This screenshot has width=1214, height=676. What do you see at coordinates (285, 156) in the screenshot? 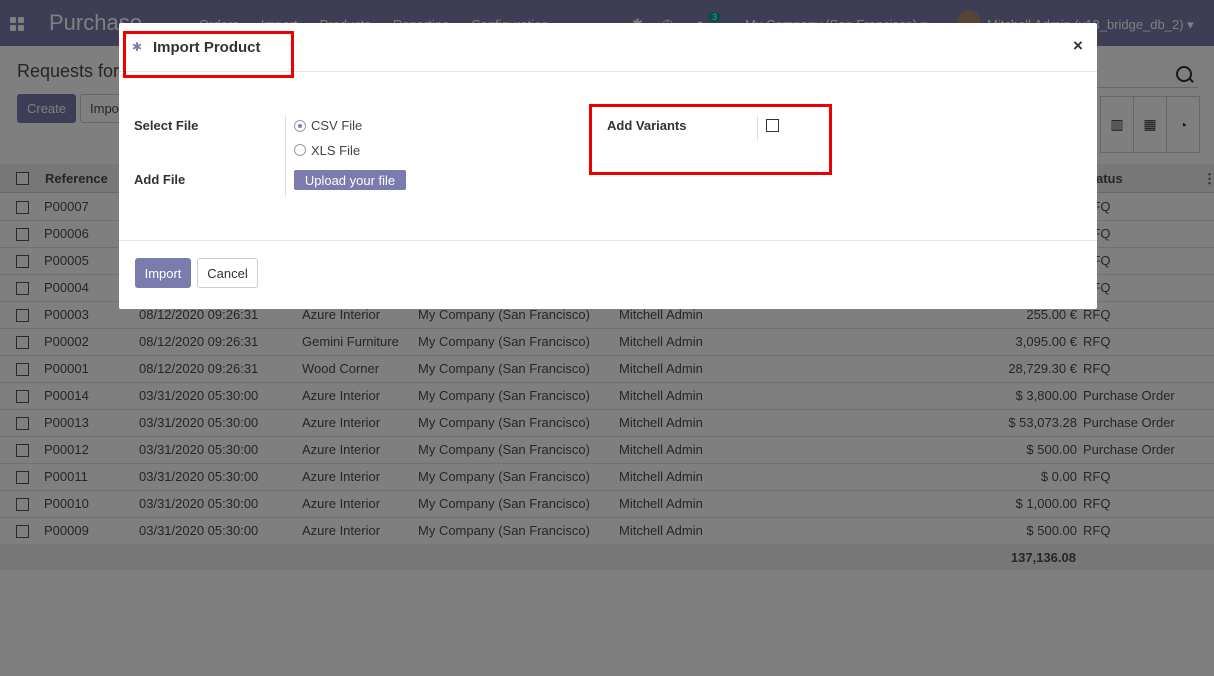
I see `field-divider` at bounding box center [285, 156].